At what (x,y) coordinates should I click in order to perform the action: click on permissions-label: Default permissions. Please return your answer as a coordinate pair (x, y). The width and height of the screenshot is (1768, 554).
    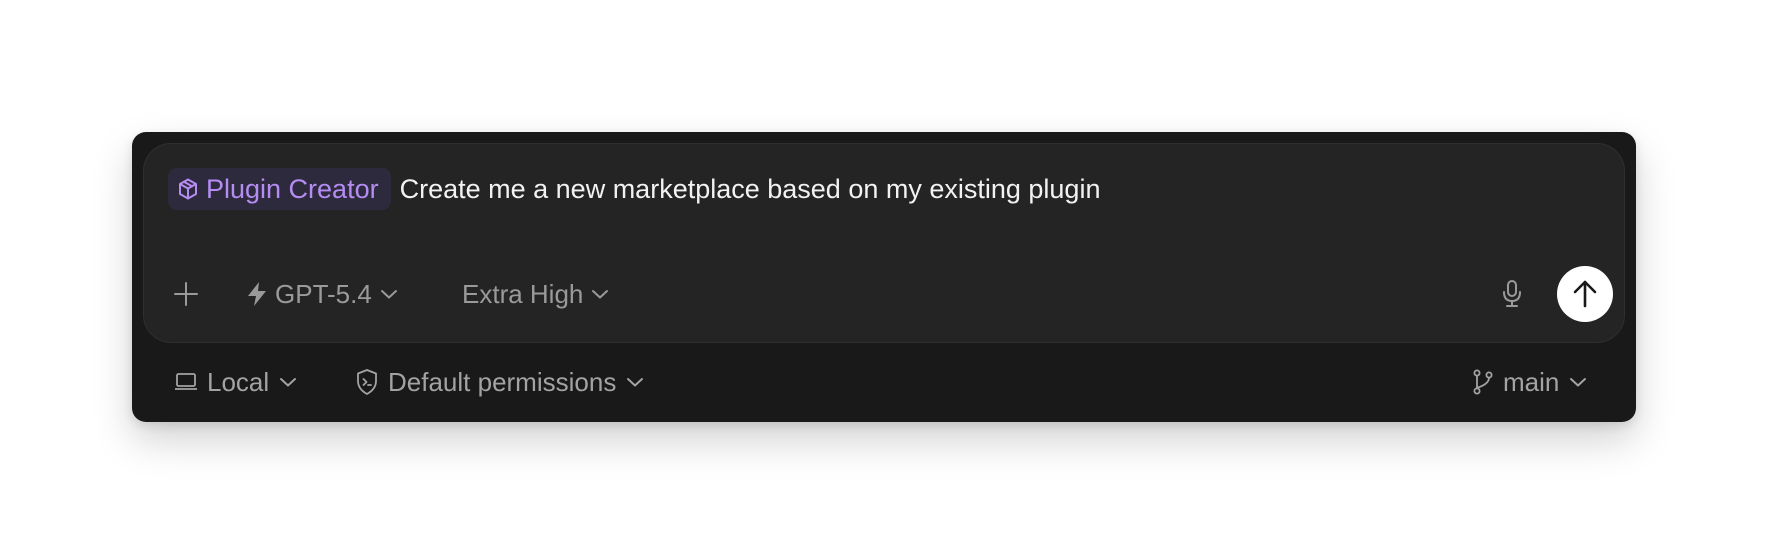
    Looking at the image, I should click on (502, 381).